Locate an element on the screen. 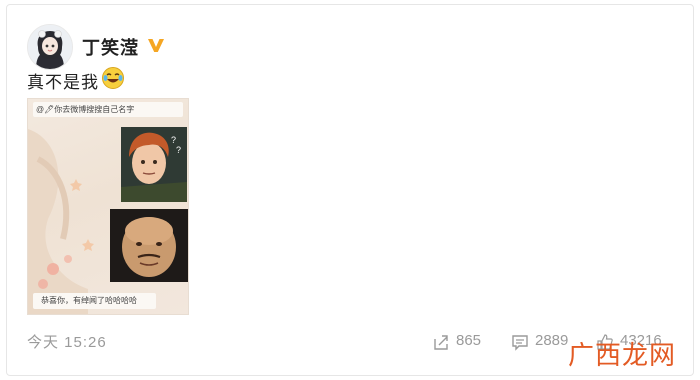  username: 丁笑滢 is located at coordinates (110, 47).